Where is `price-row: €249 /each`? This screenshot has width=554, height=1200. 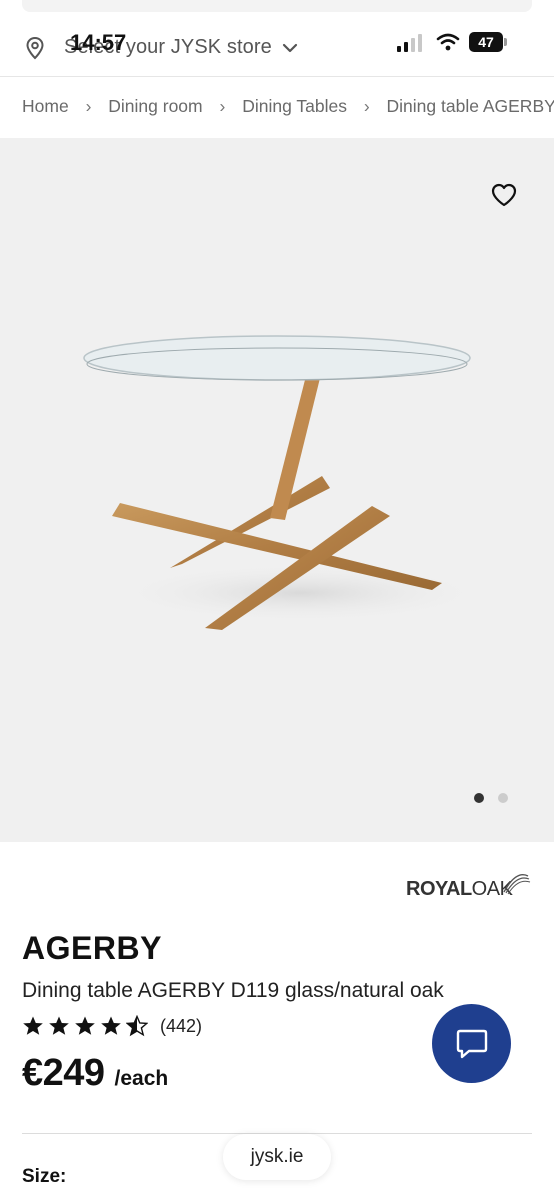 price-row: €249 /each is located at coordinates (95, 1073).